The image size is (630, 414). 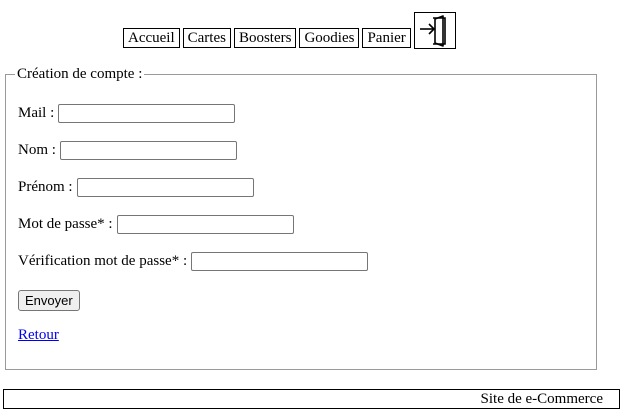 What do you see at coordinates (205, 224) in the screenshot?
I see `password-input` at bounding box center [205, 224].